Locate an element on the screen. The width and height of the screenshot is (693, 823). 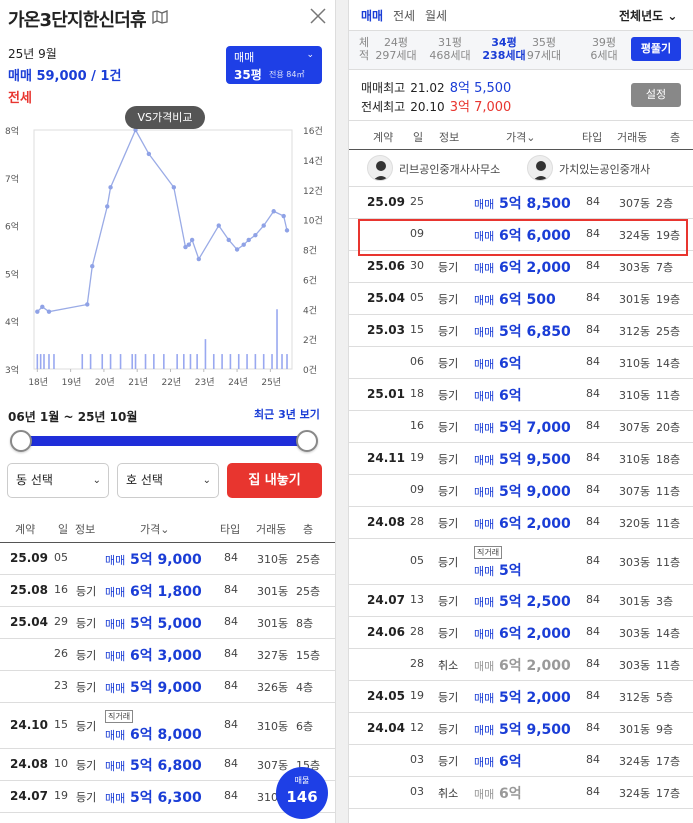
tab-monthly: 월세 is located at coordinates (436, 15).